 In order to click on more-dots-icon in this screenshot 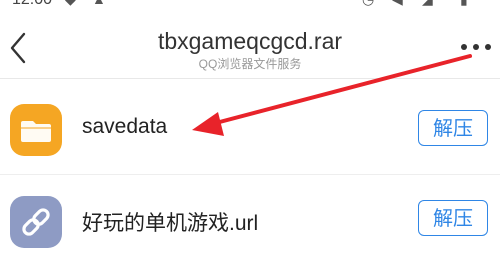, I will do `click(476, 47)`.